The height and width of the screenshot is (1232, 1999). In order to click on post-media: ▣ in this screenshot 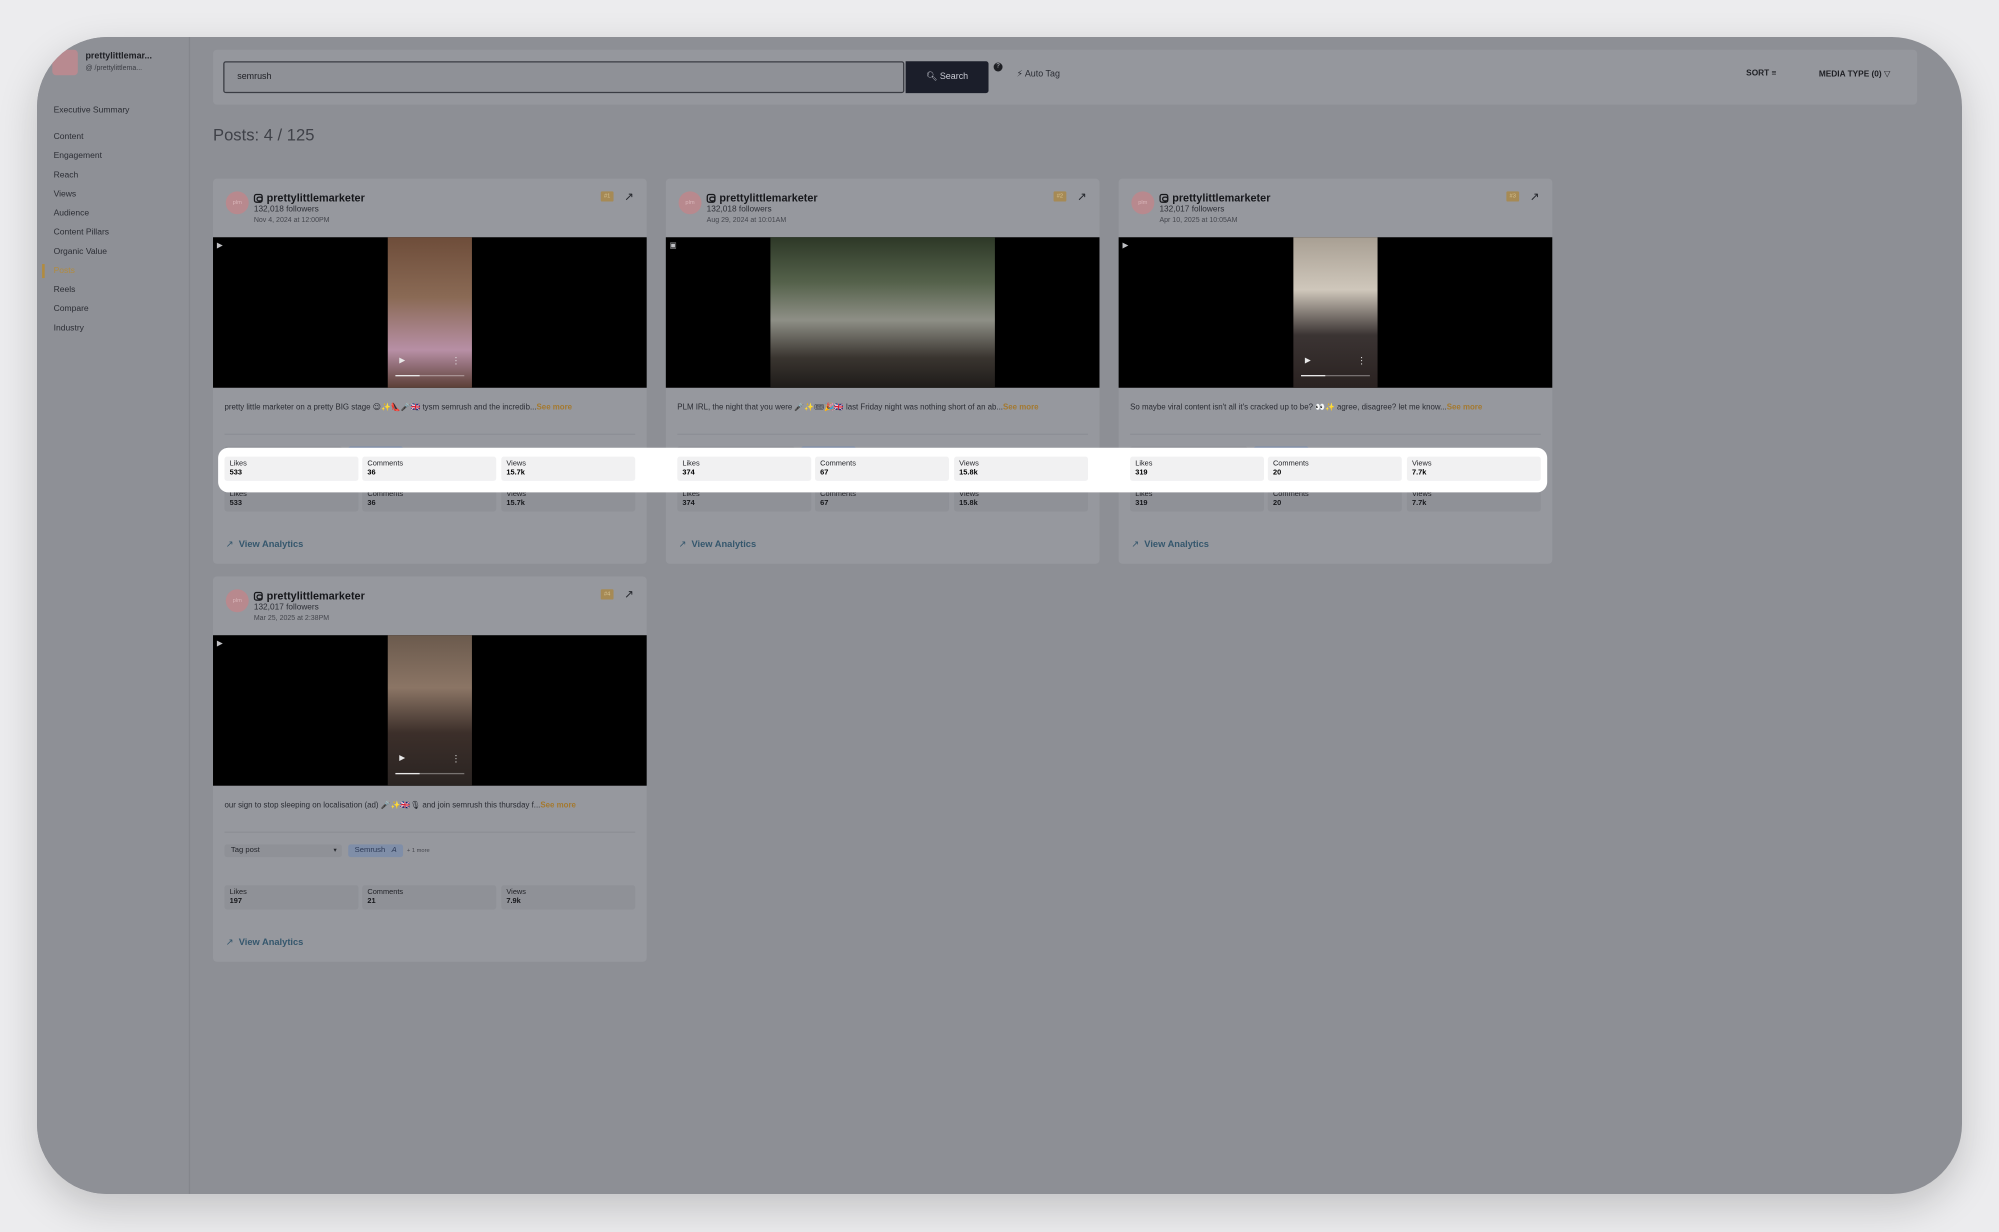, I will do `click(882, 312)`.